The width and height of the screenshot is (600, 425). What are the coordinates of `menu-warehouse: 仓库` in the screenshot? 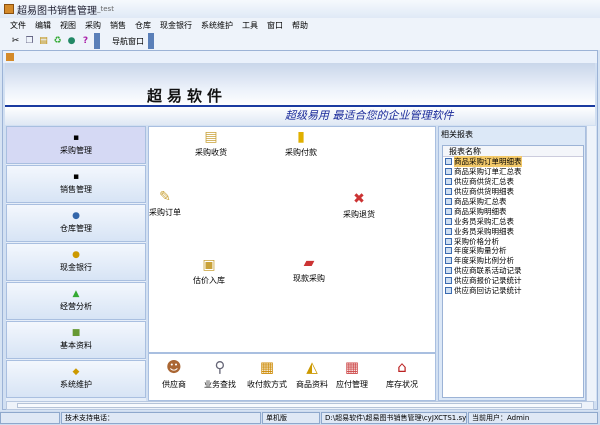 It's located at (143, 25).